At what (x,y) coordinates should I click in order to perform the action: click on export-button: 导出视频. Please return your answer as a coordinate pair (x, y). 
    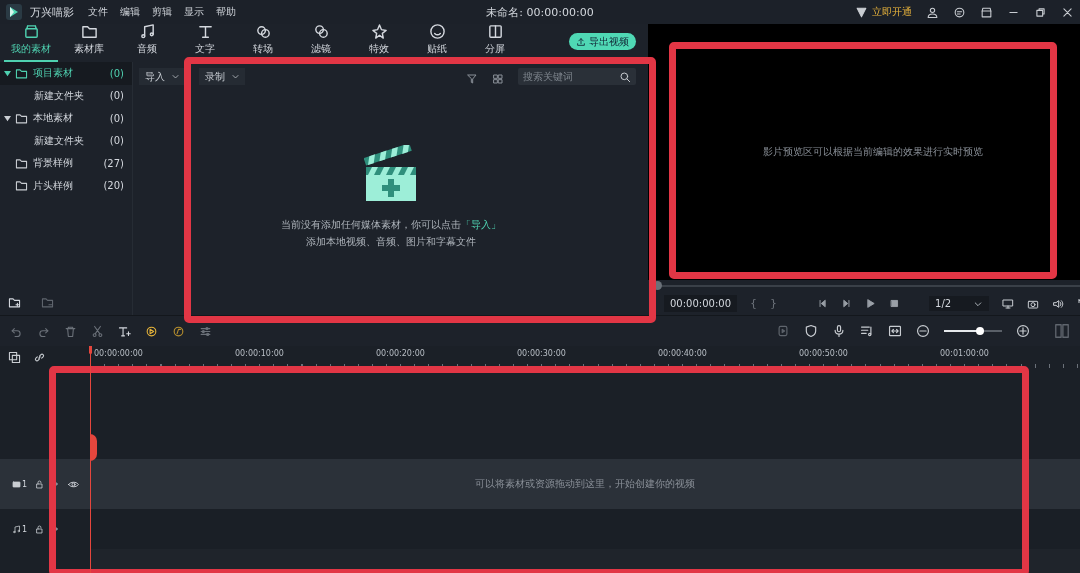
    Looking at the image, I should click on (602, 41).